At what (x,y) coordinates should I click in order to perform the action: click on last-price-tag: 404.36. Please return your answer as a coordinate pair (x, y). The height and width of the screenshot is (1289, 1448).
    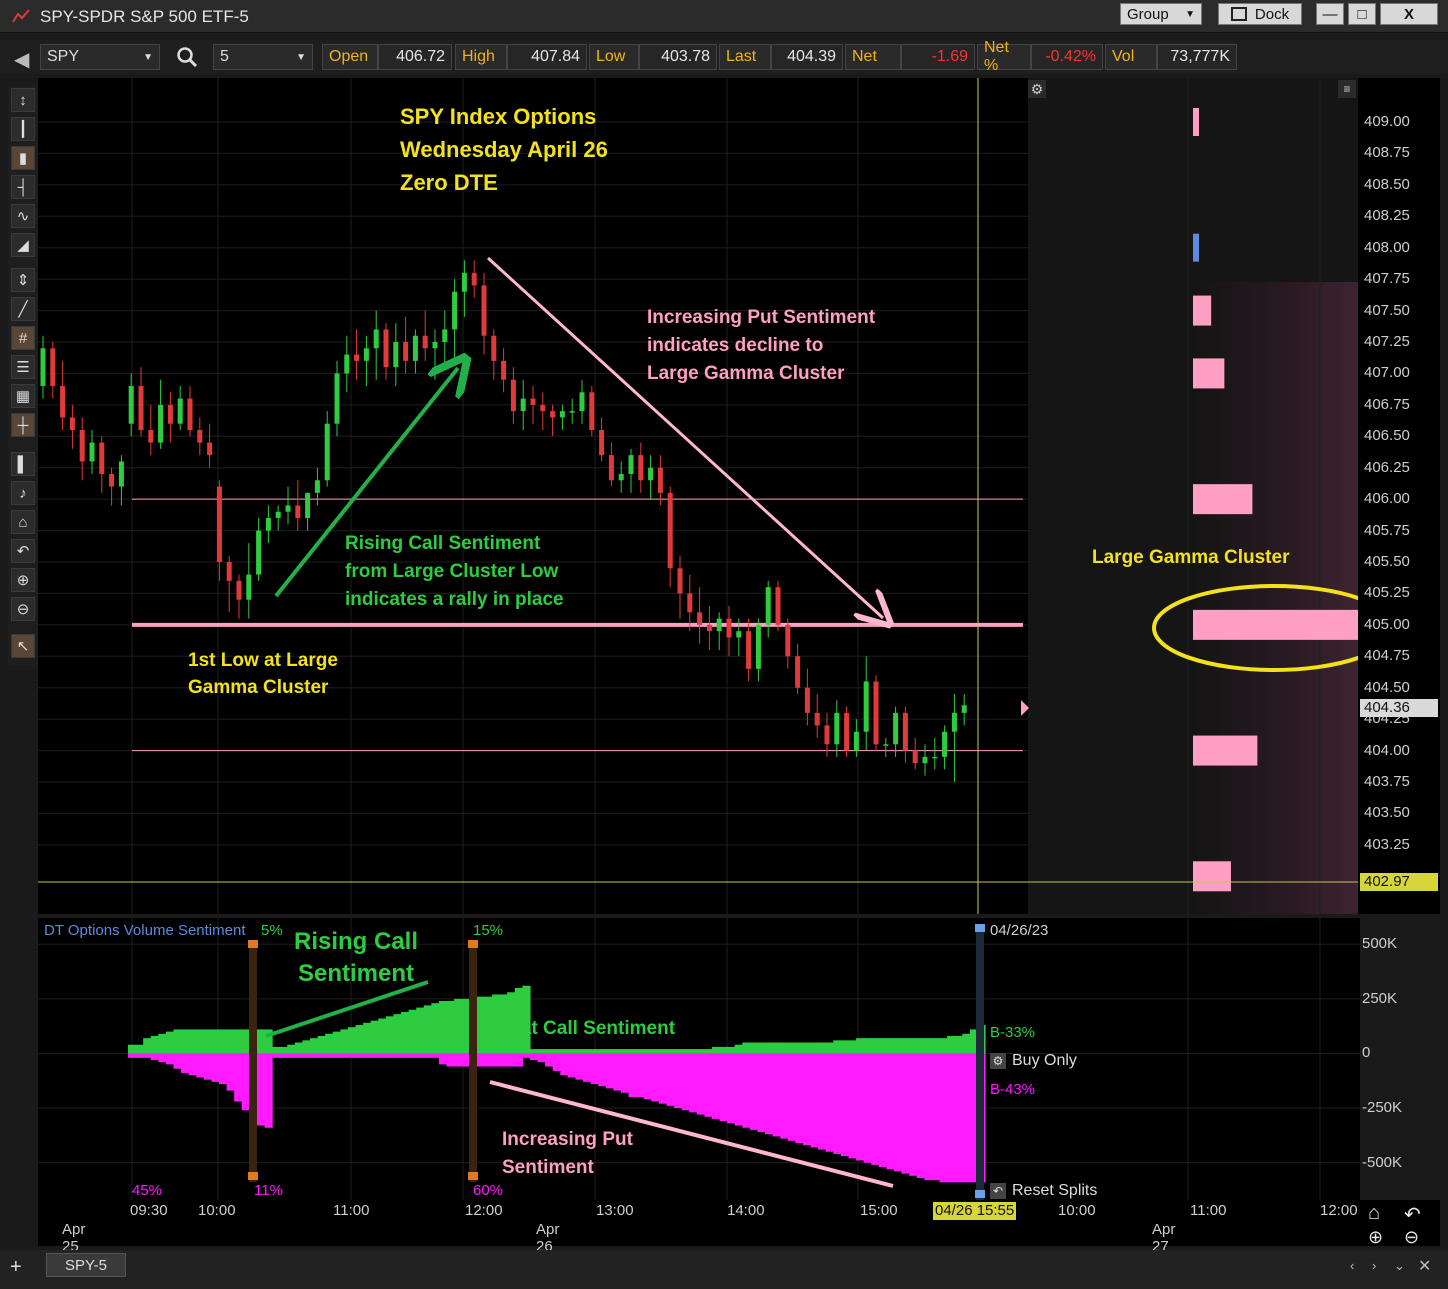
    Looking at the image, I should click on (1399, 708).